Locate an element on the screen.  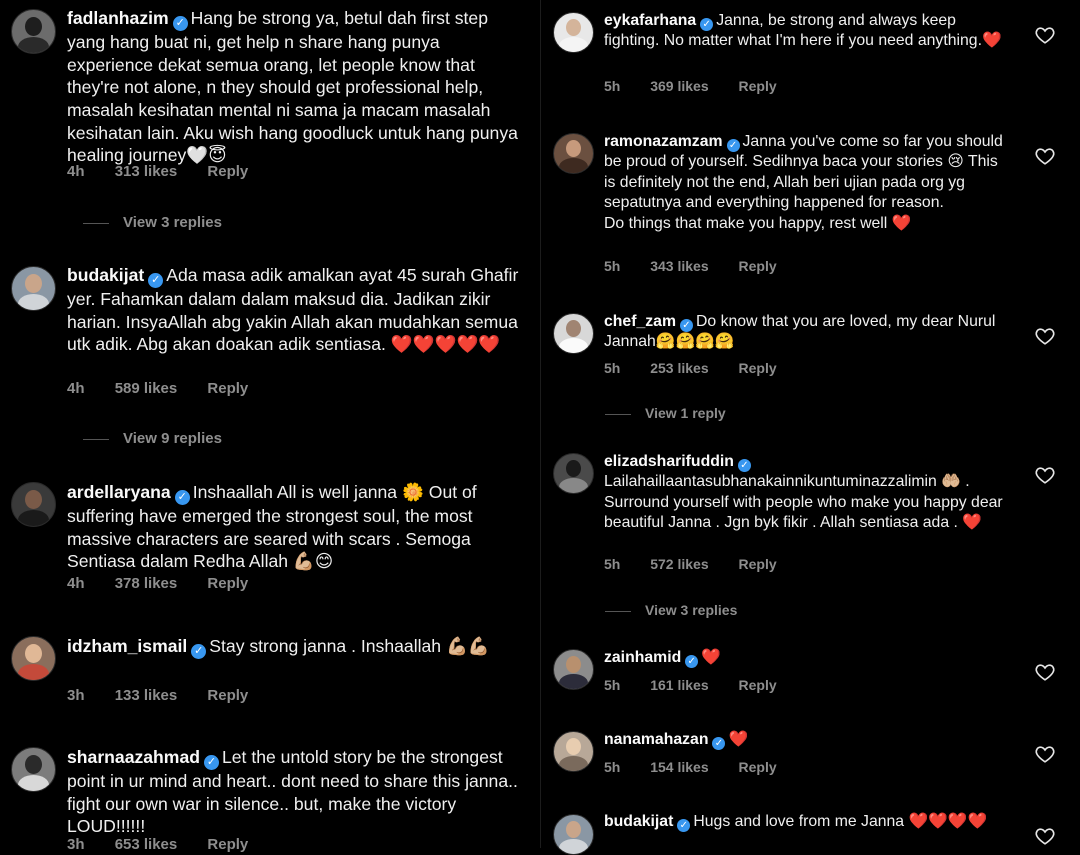
comment-likes: 572 likes is located at coordinates (679, 564).